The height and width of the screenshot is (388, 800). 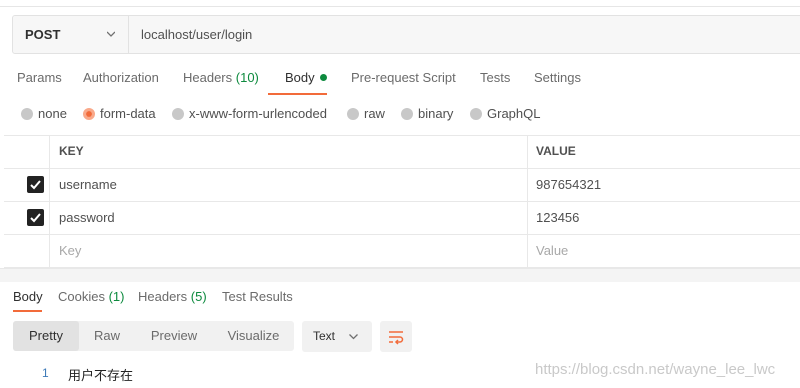 What do you see at coordinates (27, 311) in the screenshot?
I see `active-response-tab-indicator` at bounding box center [27, 311].